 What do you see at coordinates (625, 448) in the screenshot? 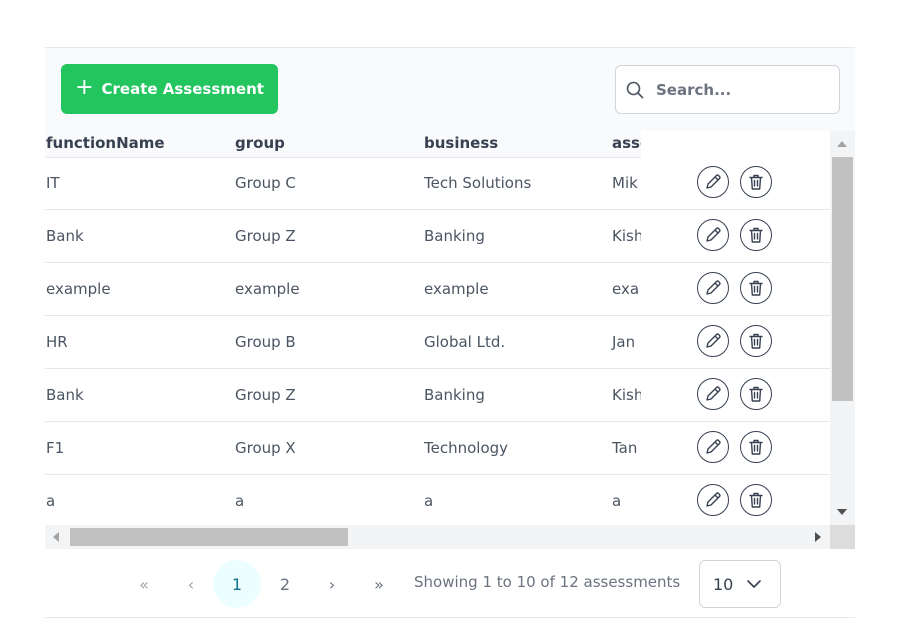
I see `cell-assessor: Tan` at bounding box center [625, 448].